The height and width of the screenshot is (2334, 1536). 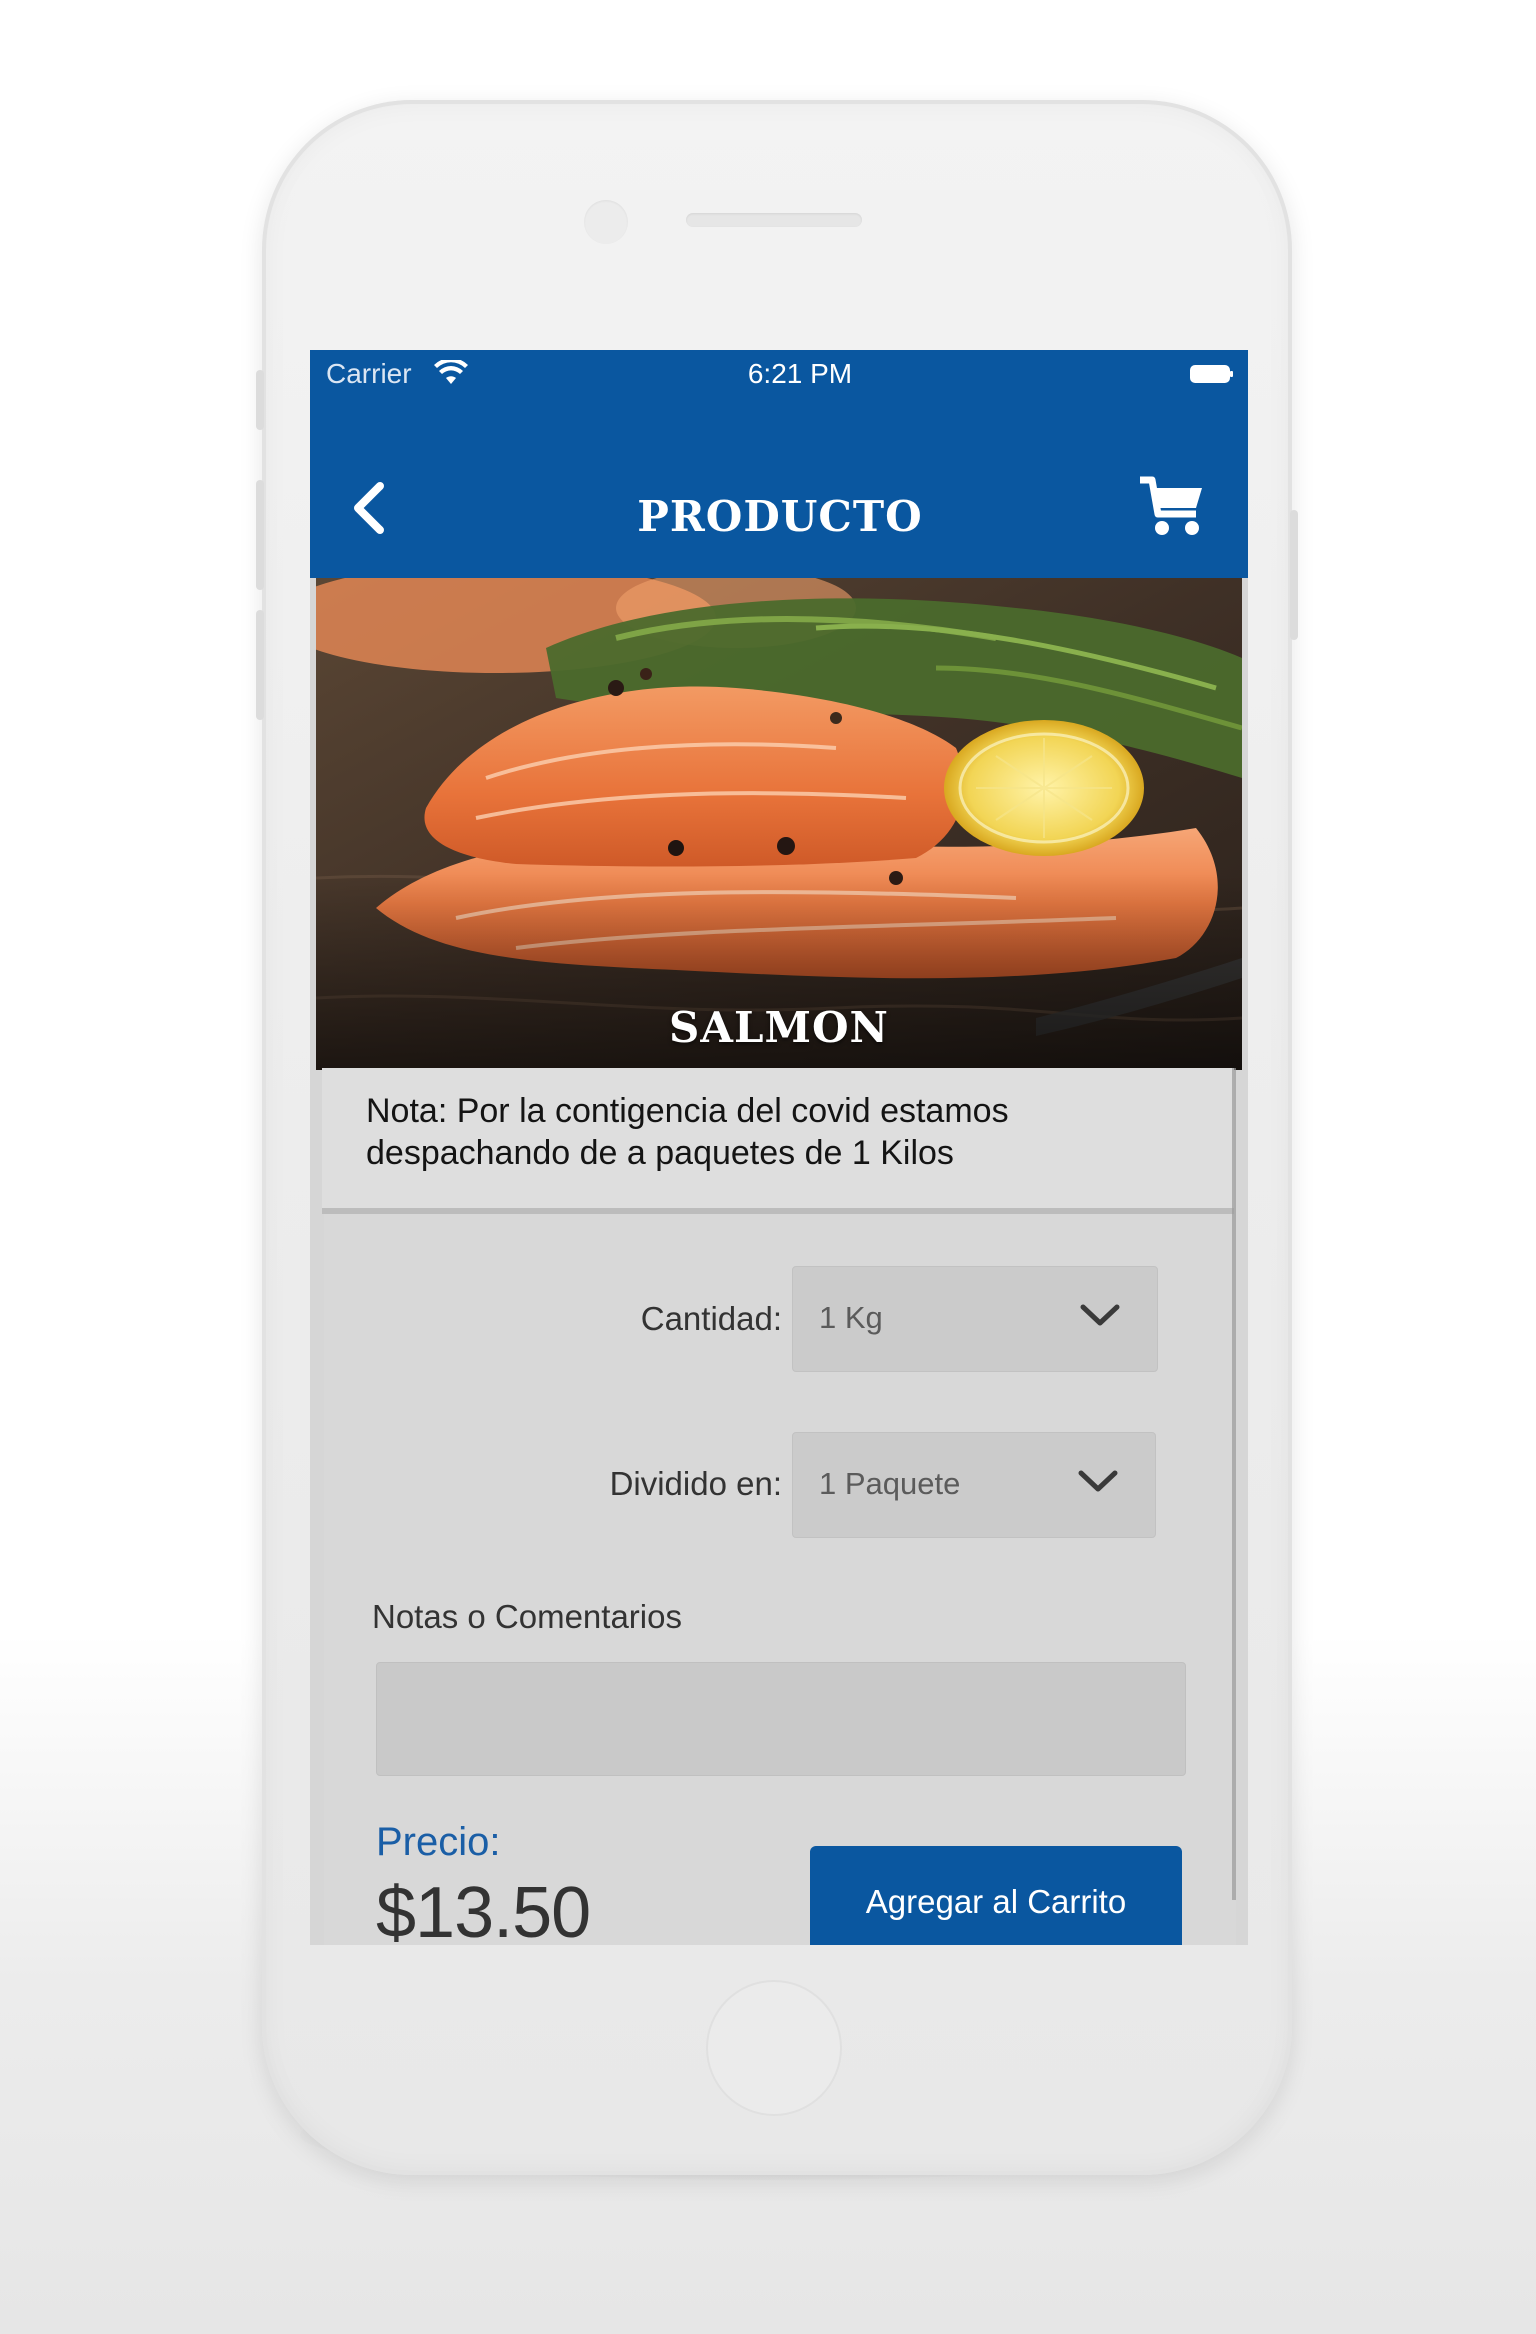 What do you see at coordinates (851, 1317) in the screenshot?
I see `quantity-selected-value: 1 Kg` at bounding box center [851, 1317].